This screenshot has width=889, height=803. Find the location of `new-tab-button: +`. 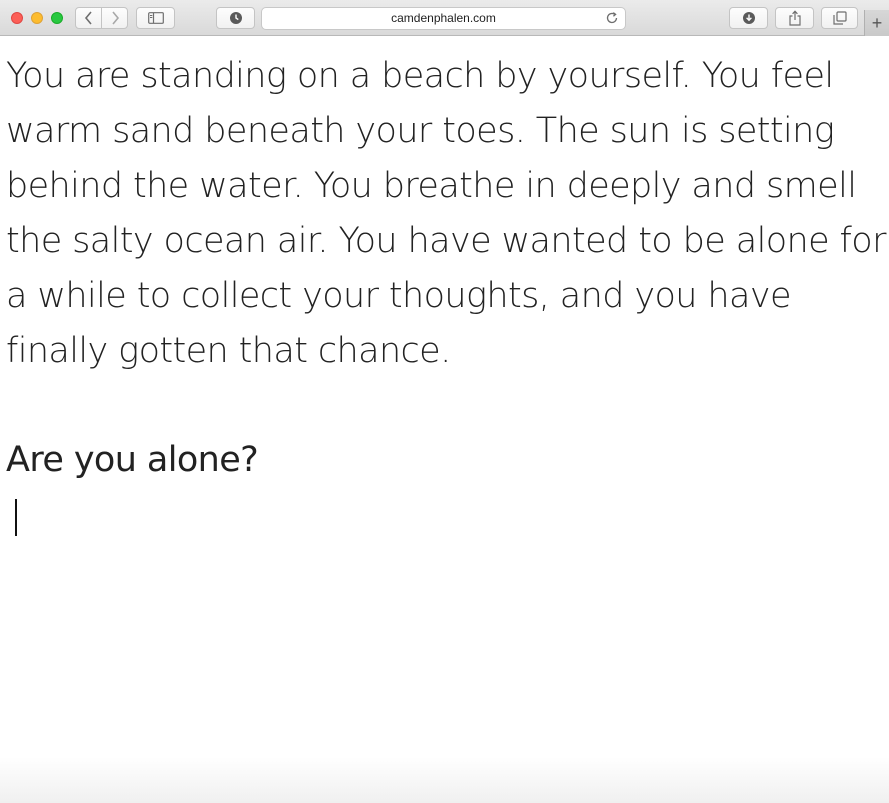

new-tab-button: + is located at coordinates (876, 23).